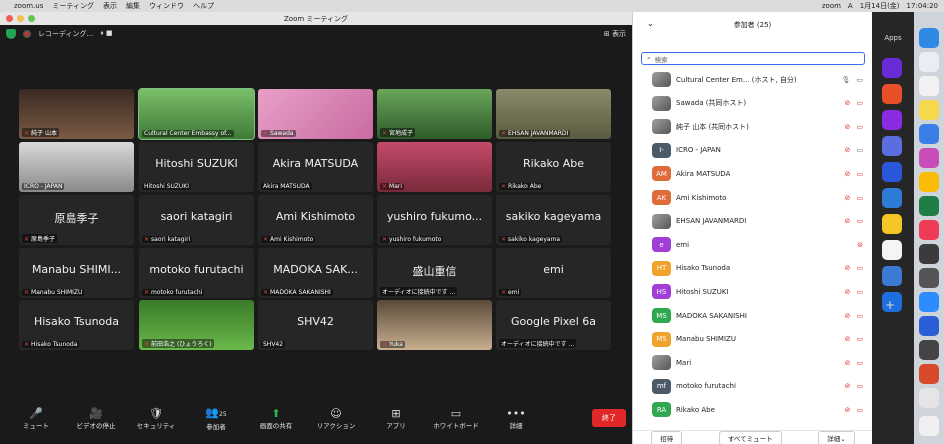  Describe the element at coordinates (216, 418) in the screenshot. I see `participants-button: 👥25 参加者` at that location.